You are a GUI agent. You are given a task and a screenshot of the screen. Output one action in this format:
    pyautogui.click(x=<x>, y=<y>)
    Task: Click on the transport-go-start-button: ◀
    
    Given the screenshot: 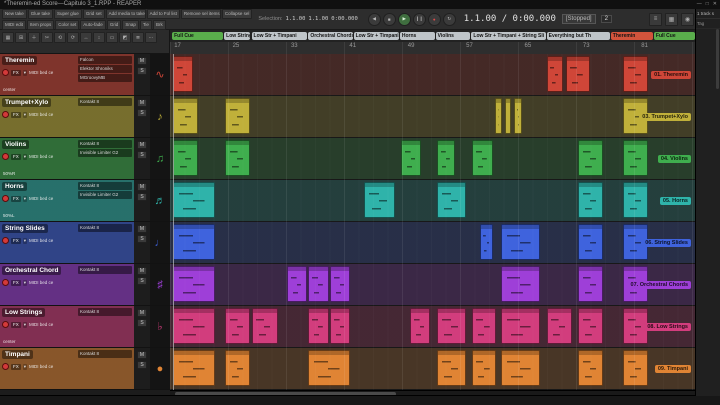 What is the action you would take?
    pyautogui.click(x=374, y=19)
    